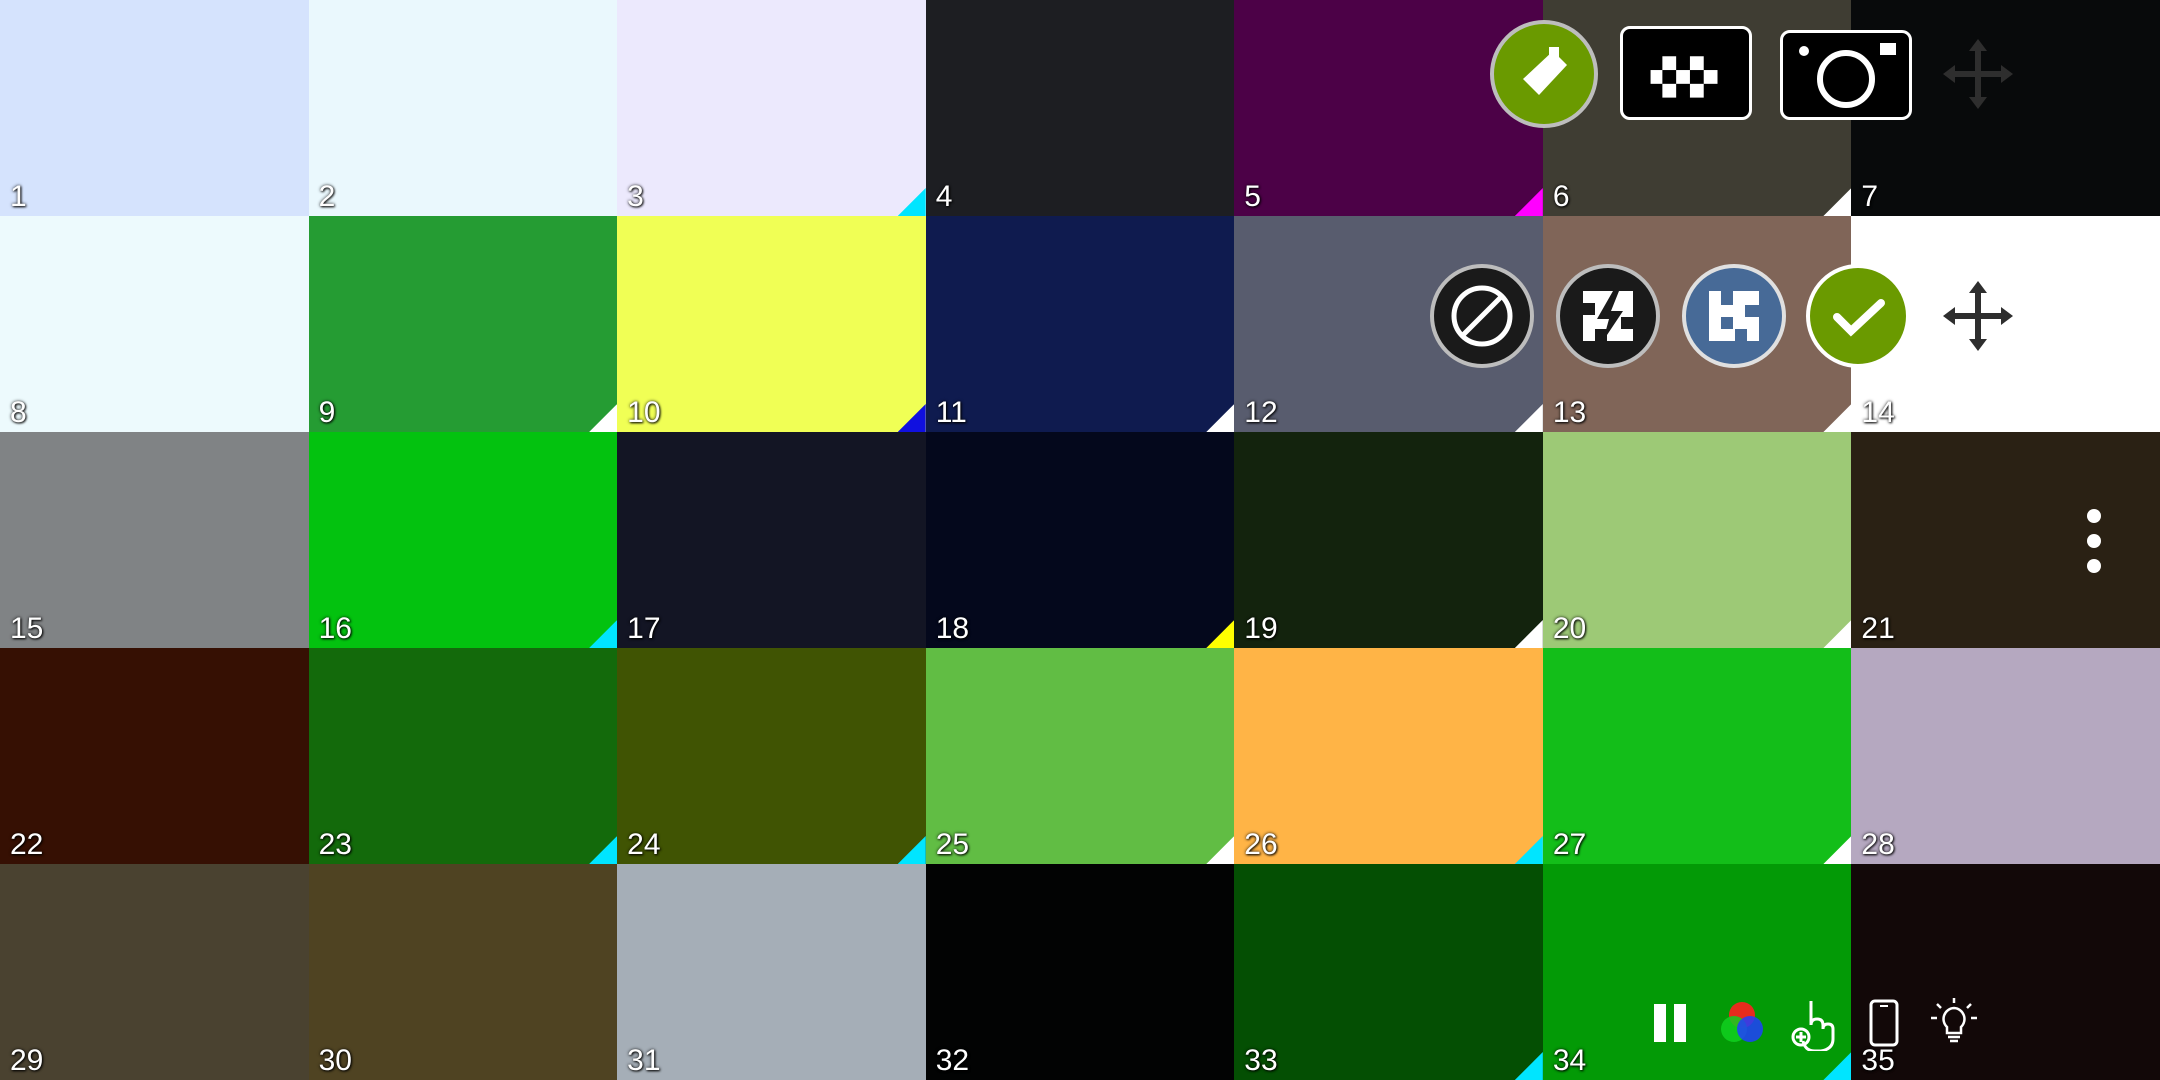  I want to click on color-tile: 25, so click(1080, 756).